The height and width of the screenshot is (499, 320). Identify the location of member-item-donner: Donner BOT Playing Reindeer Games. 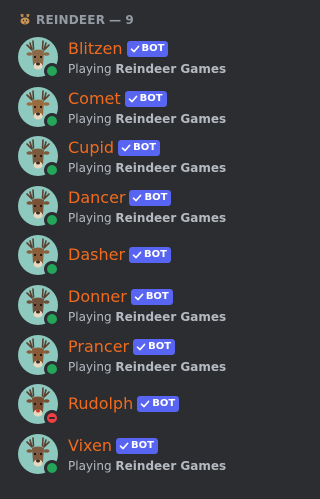
(128, 305).